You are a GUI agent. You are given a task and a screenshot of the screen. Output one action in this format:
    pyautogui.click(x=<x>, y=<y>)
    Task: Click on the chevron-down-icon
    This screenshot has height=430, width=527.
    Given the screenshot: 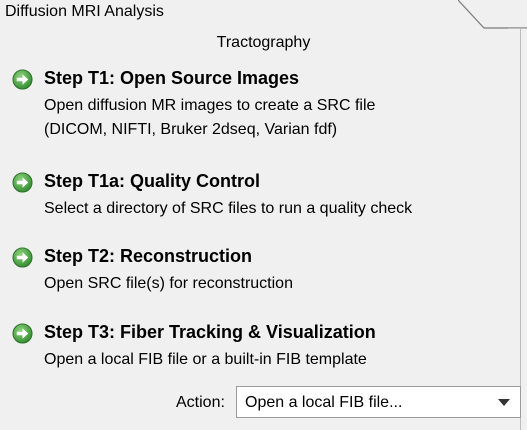 What is the action you would take?
    pyautogui.click(x=504, y=402)
    